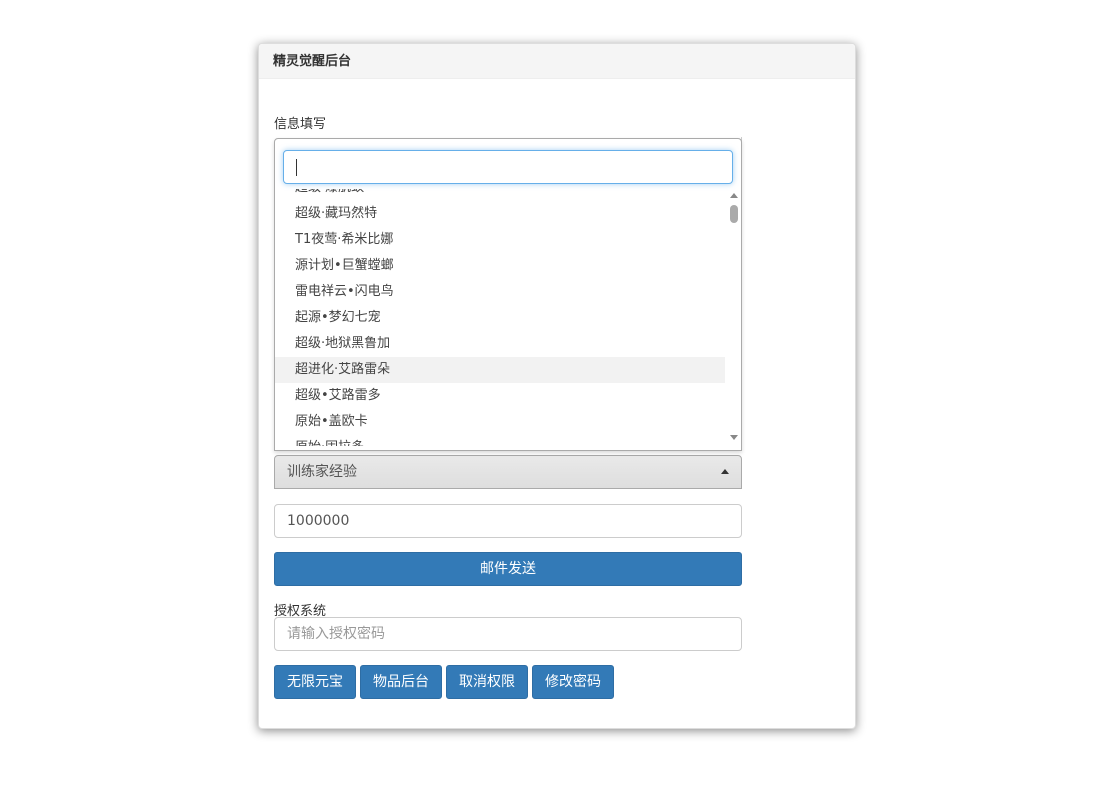  Describe the element at coordinates (500, 240) in the screenshot. I see `dropdown-option: T1夜莺·希米比娜` at that location.